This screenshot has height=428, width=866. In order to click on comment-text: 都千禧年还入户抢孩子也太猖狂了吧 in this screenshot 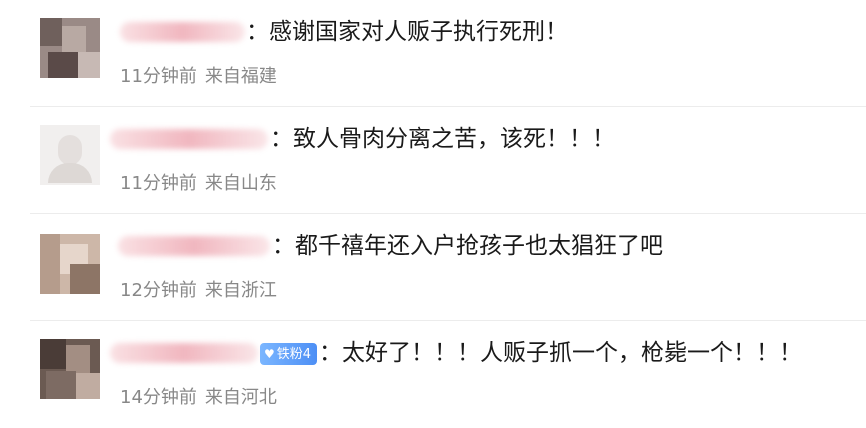, I will do `click(479, 246)`.